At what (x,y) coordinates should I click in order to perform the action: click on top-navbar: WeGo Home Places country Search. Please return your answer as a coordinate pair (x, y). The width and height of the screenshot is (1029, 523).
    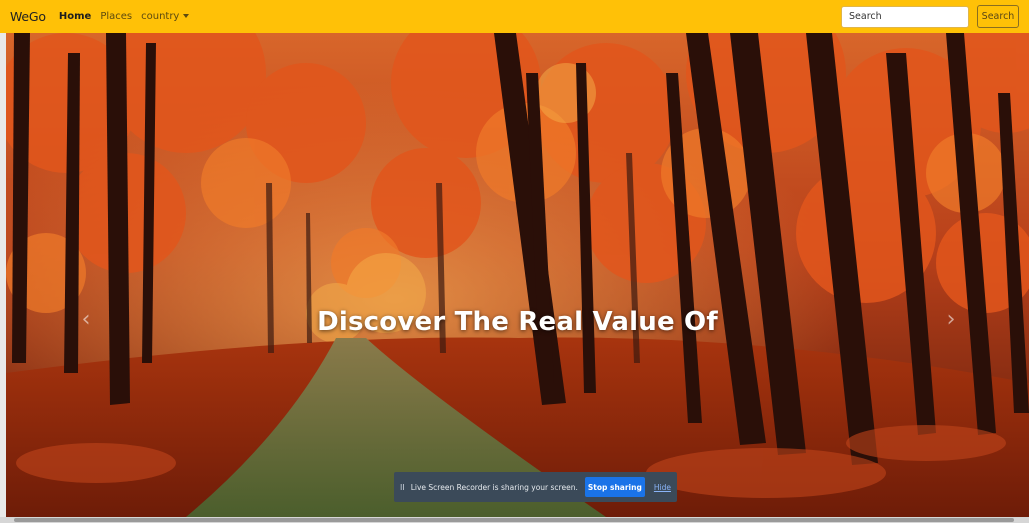
    Looking at the image, I should click on (514, 16).